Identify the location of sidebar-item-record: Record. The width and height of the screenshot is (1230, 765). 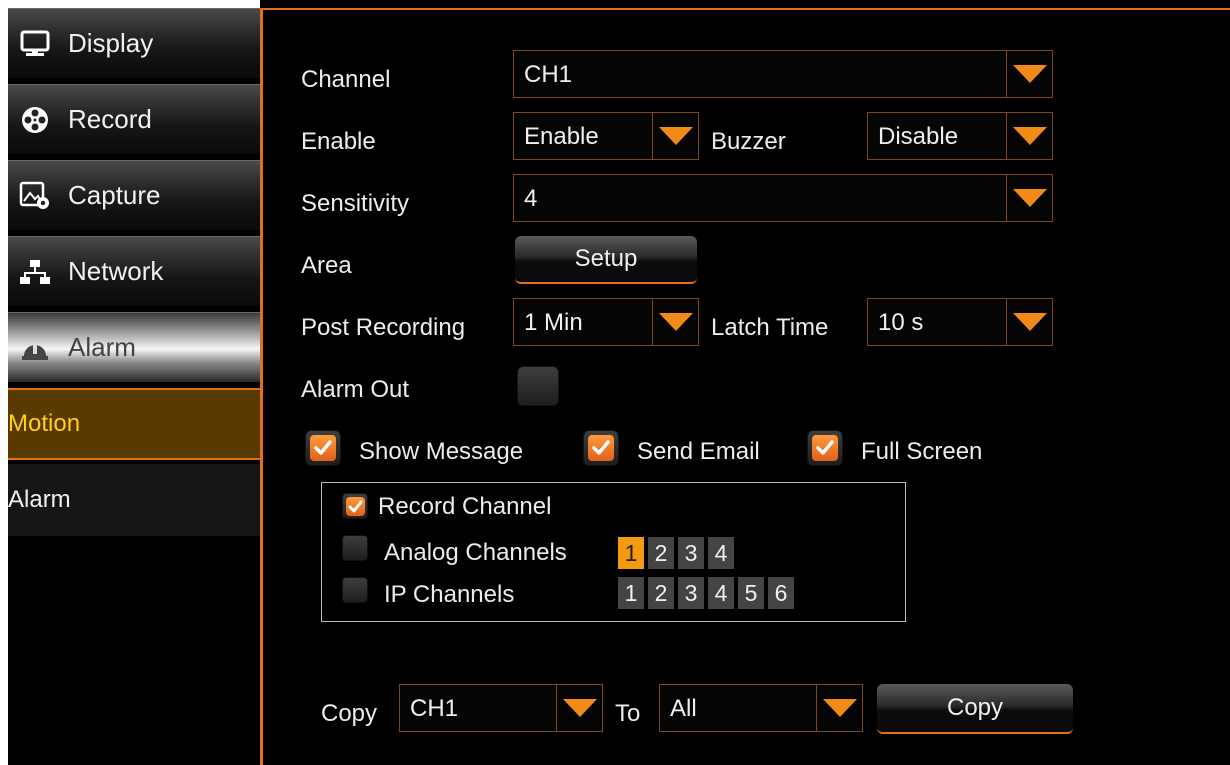
(134, 120).